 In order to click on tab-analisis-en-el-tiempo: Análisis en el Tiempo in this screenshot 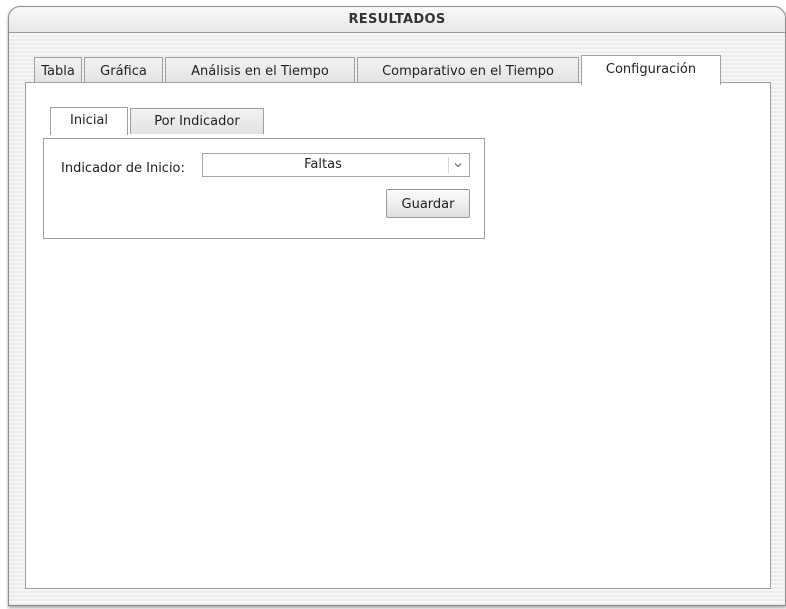, I will do `click(260, 70)`.